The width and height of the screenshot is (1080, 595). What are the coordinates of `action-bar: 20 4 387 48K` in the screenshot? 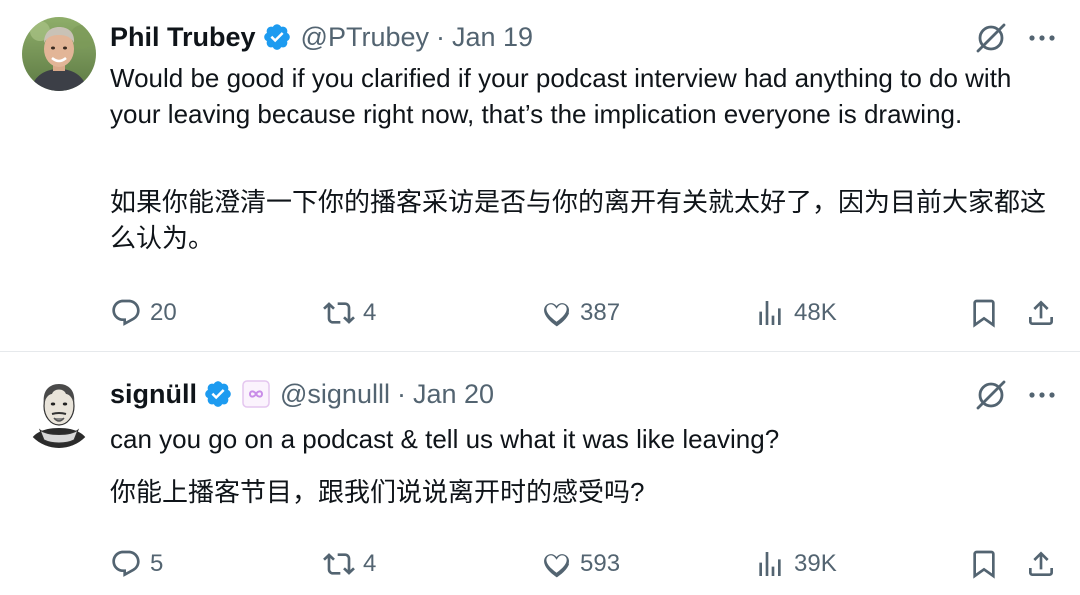 It's located at (540, 313).